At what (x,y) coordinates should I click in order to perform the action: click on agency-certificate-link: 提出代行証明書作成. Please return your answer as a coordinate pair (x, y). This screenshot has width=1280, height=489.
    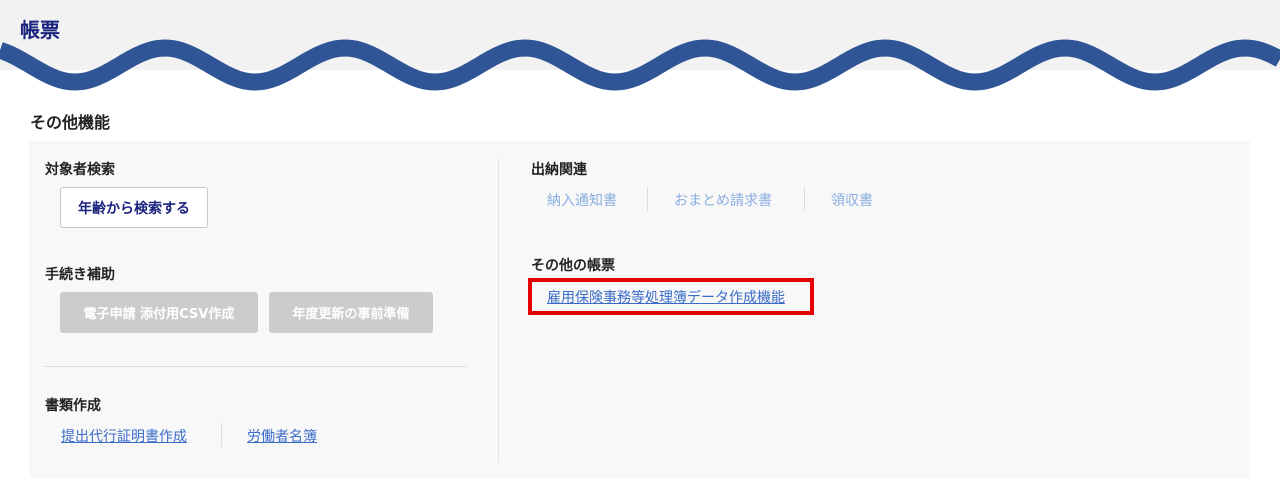
    Looking at the image, I should click on (124, 436).